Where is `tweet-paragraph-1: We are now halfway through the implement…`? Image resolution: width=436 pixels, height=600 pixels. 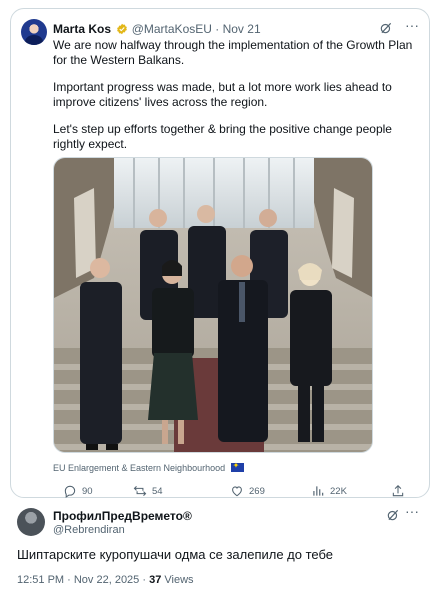 tweet-paragraph-1: We are now halfway through the implement… is located at coordinates (233, 52).